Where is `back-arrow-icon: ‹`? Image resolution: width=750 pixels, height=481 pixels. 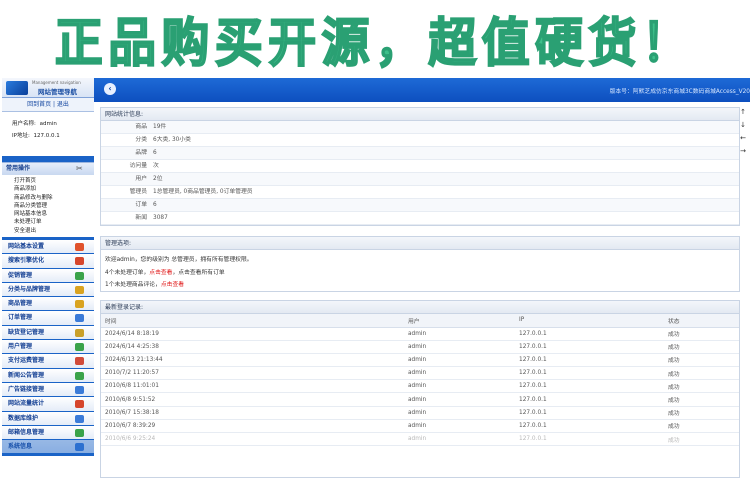
back-arrow-icon: ‹ is located at coordinates (110, 89).